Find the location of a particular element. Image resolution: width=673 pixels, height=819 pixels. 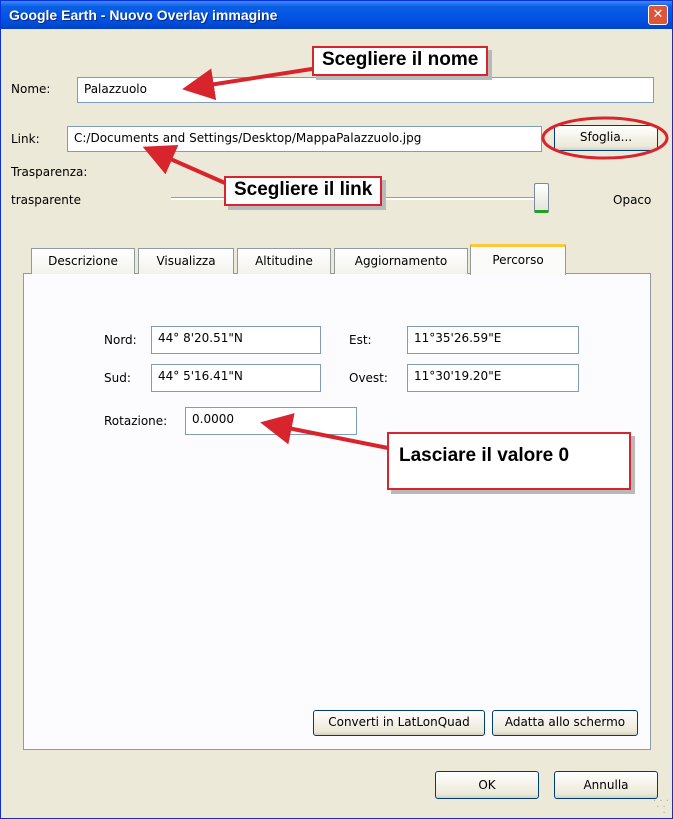

ok-button: OK is located at coordinates (487, 785).